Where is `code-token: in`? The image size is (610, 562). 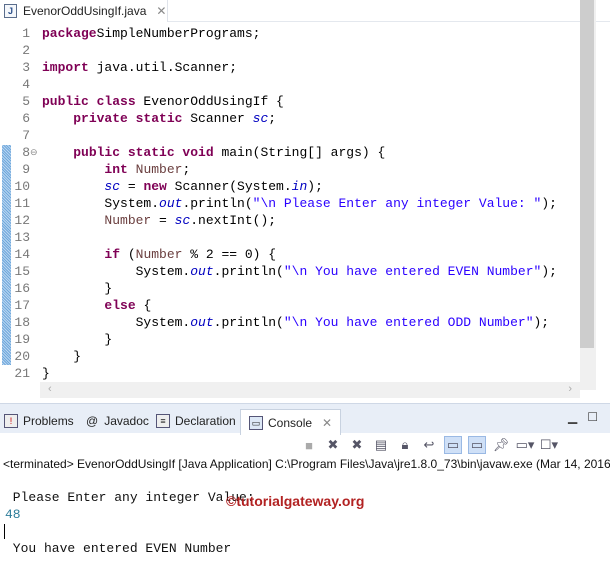
code-token: in is located at coordinates (299, 186).